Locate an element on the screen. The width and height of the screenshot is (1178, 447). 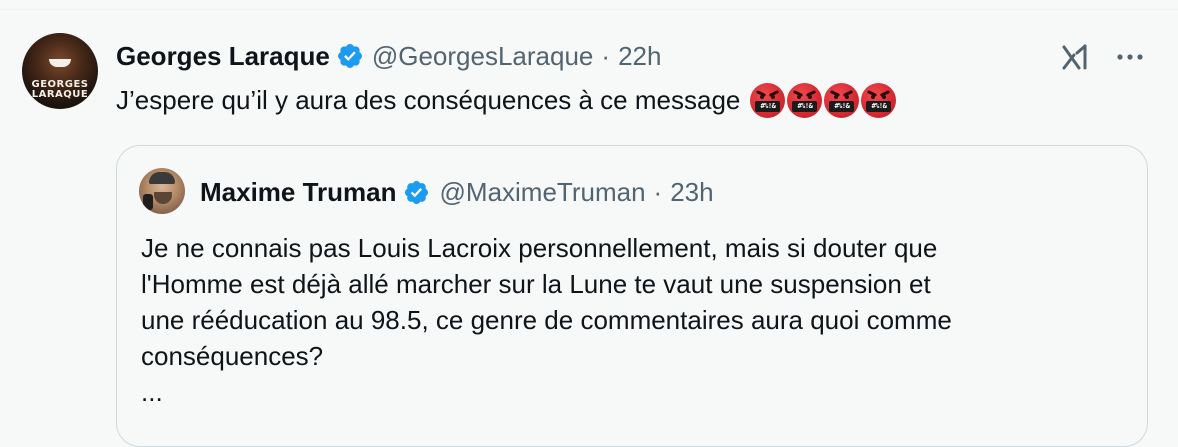
more-icon is located at coordinates (1130, 57).